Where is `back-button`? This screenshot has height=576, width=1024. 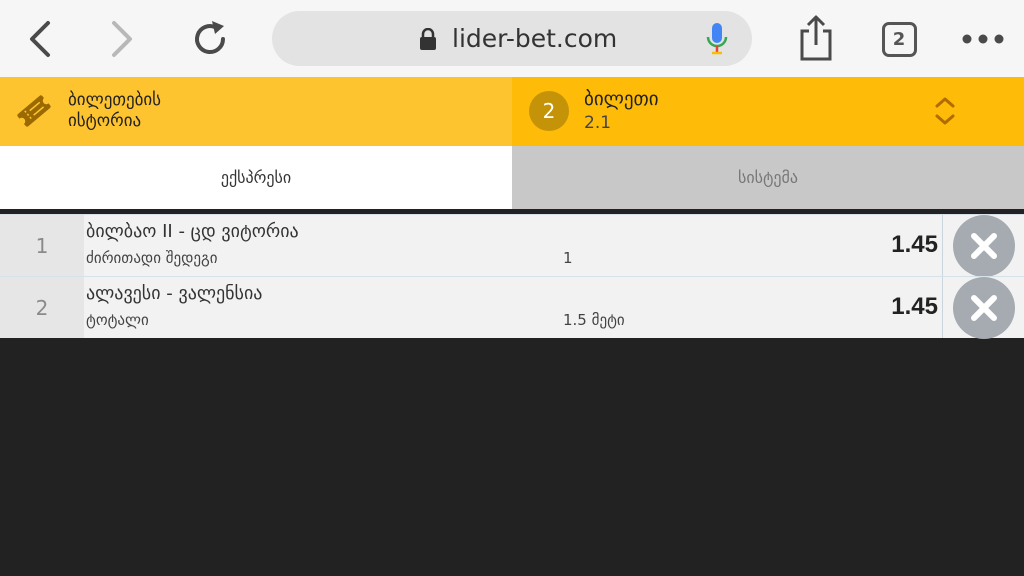
back-button is located at coordinates (40, 39).